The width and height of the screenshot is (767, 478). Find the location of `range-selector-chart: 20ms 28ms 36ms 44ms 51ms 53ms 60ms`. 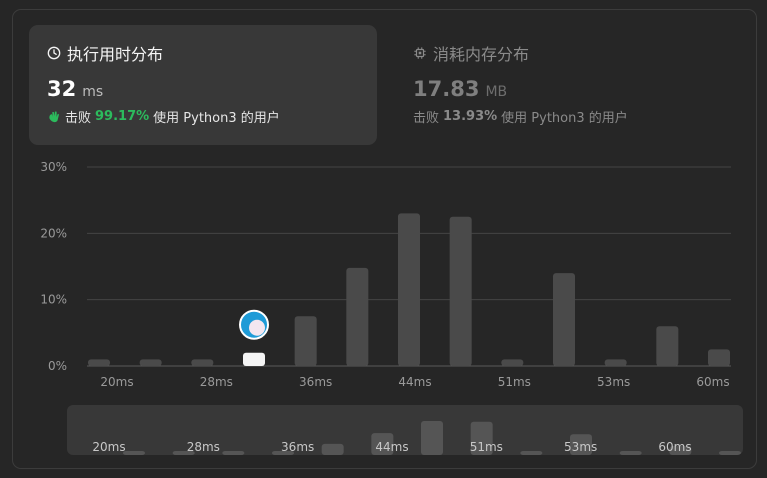

range-selector-chart: 20ms 28ms 36ms 44ms 51ms 53ms 60ms is located at coordinates (405, 430).